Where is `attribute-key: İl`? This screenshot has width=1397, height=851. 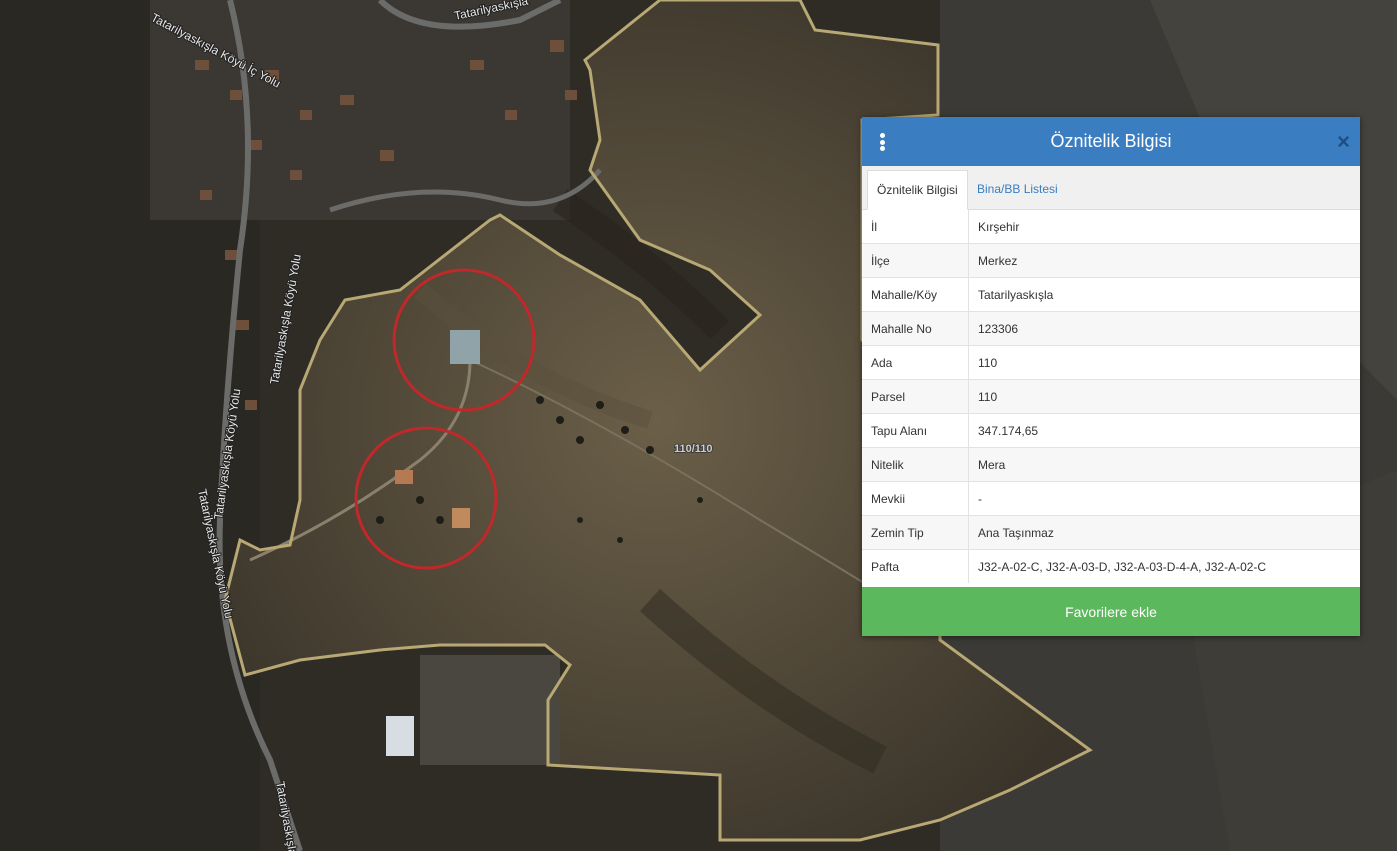
attribute-key: İl is located at coordinates (915, 227).